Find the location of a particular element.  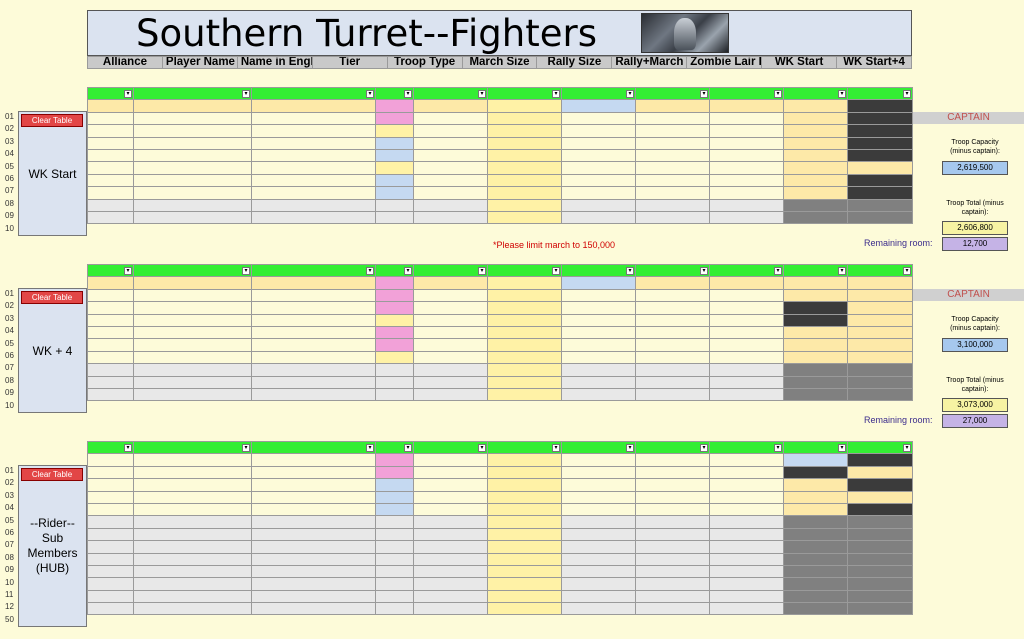

filter-header-6: ▾ is located at coordinates (598, 447).